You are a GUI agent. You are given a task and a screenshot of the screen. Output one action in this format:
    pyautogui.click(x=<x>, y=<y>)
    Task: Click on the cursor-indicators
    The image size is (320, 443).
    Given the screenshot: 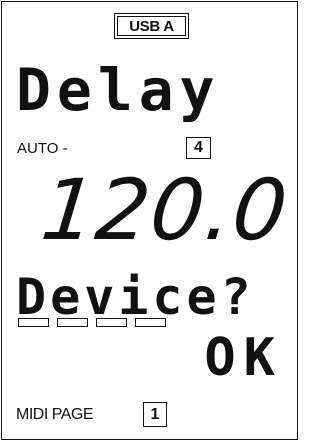 What is the action you would take?
    pyautogui.click(x=92, y=322)
    